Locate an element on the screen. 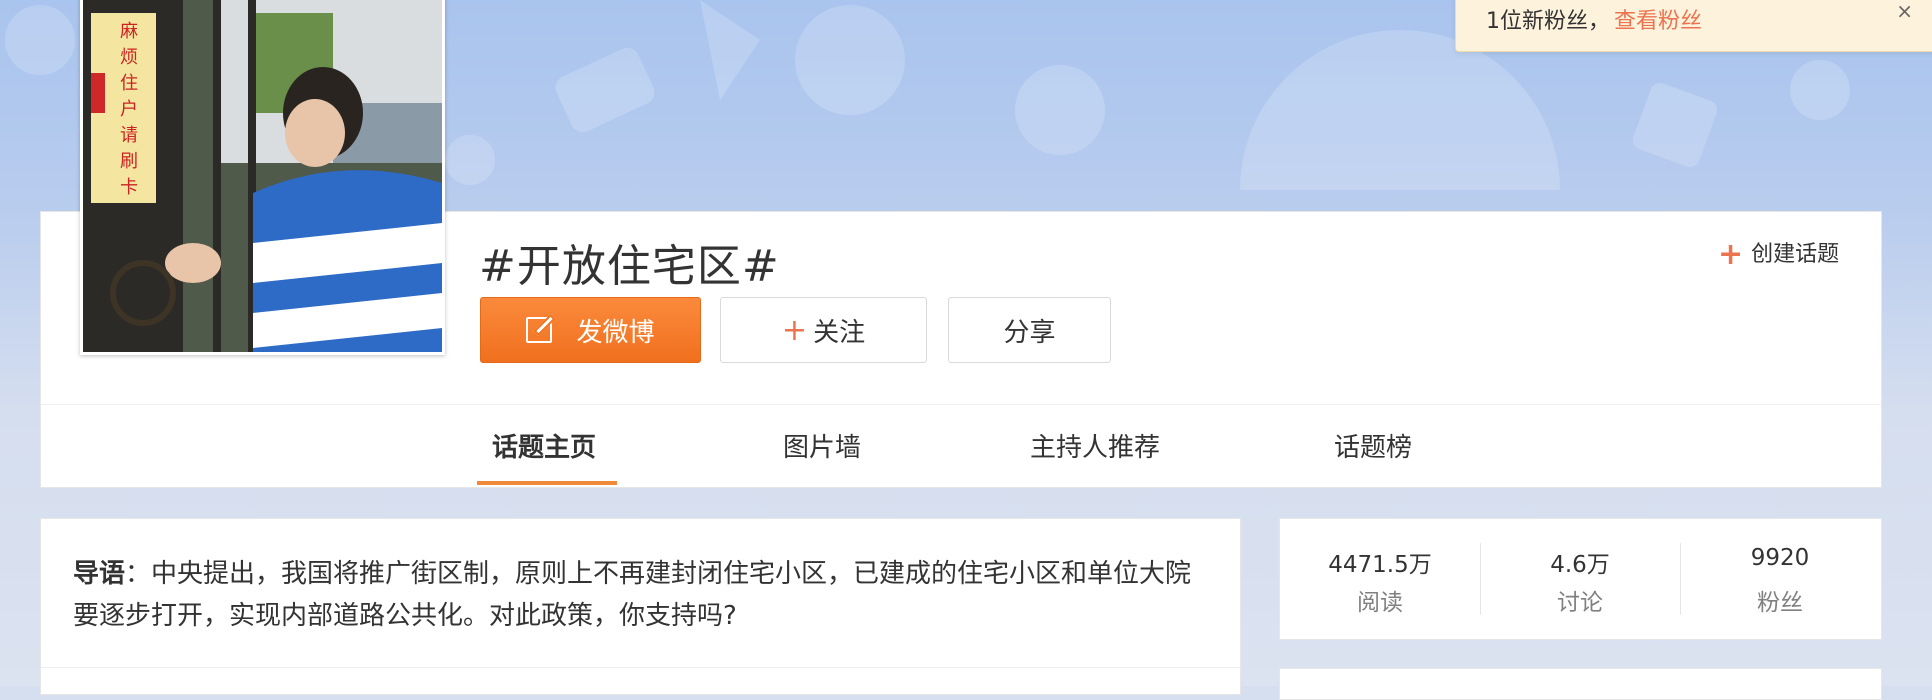  stat-value: 9920 is located at coordinates (1780, 558).